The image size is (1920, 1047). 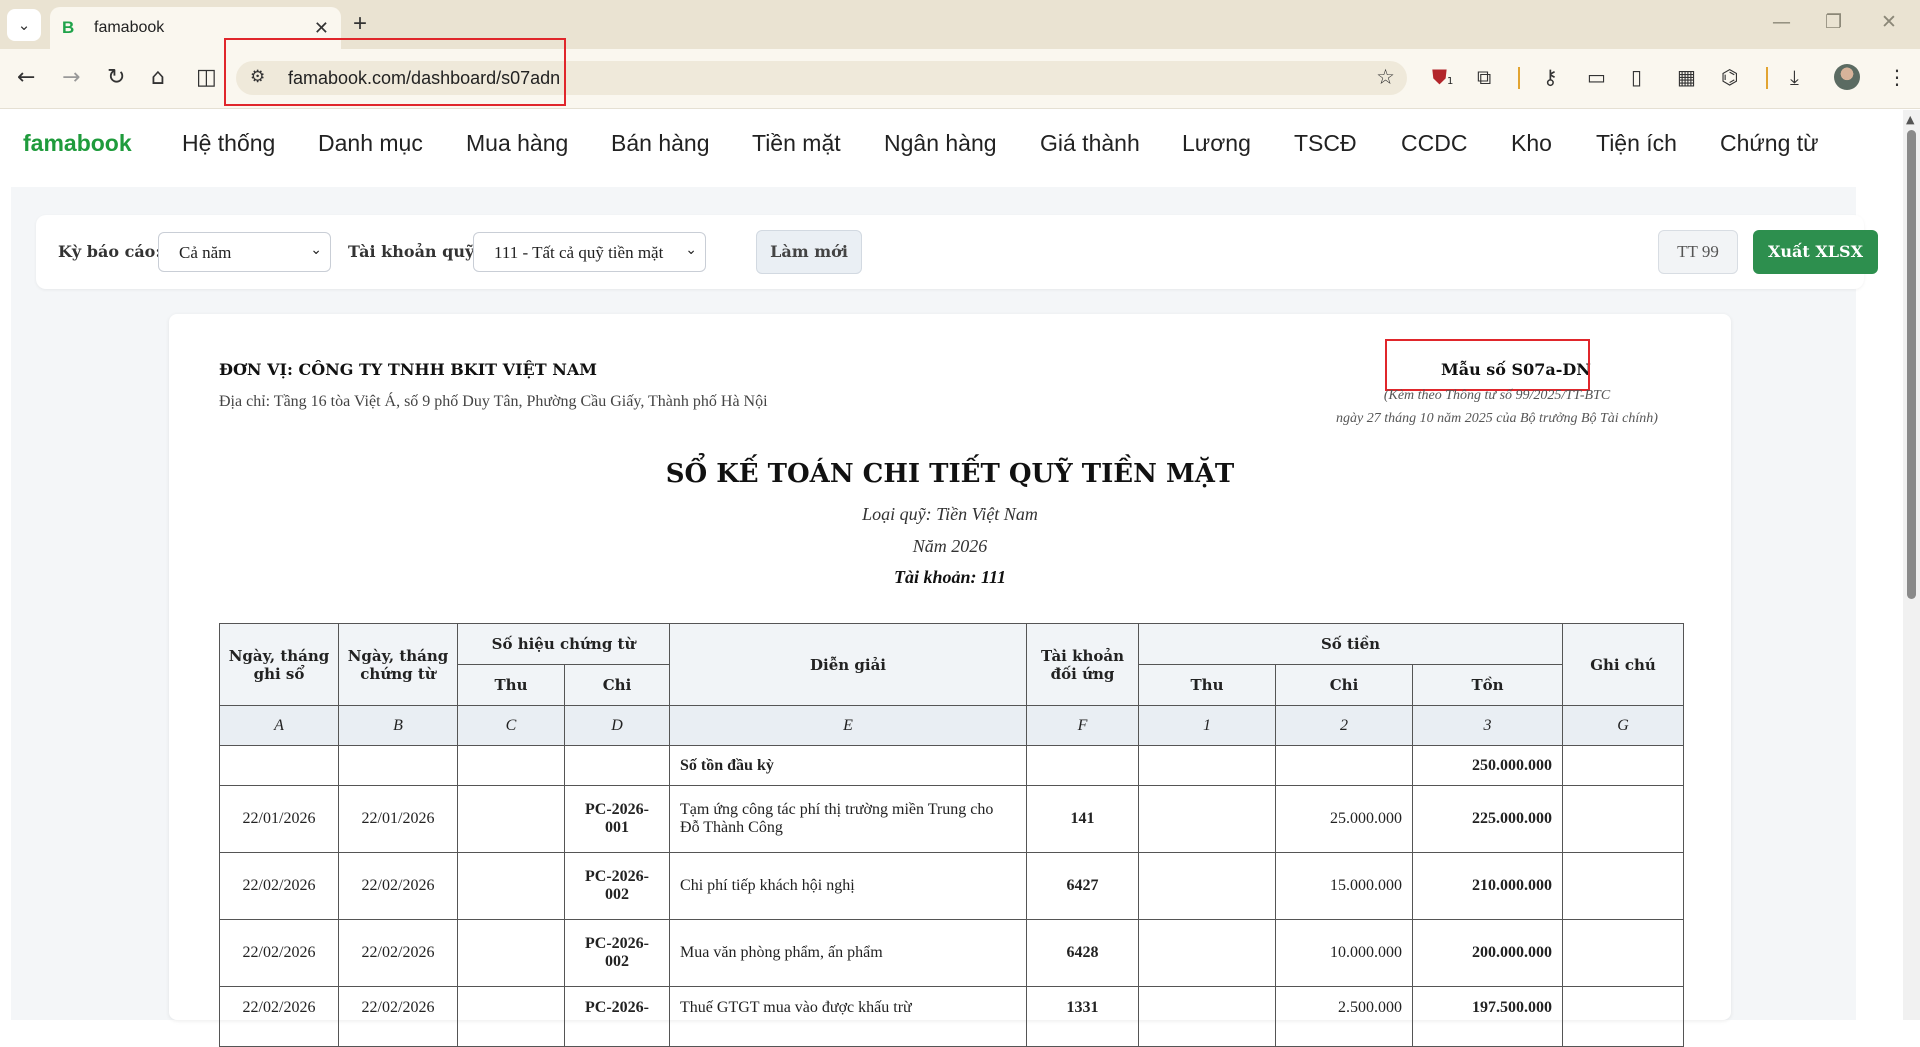 I want to click on tab-search-icon: ⌄, so click(x=24, y=25).